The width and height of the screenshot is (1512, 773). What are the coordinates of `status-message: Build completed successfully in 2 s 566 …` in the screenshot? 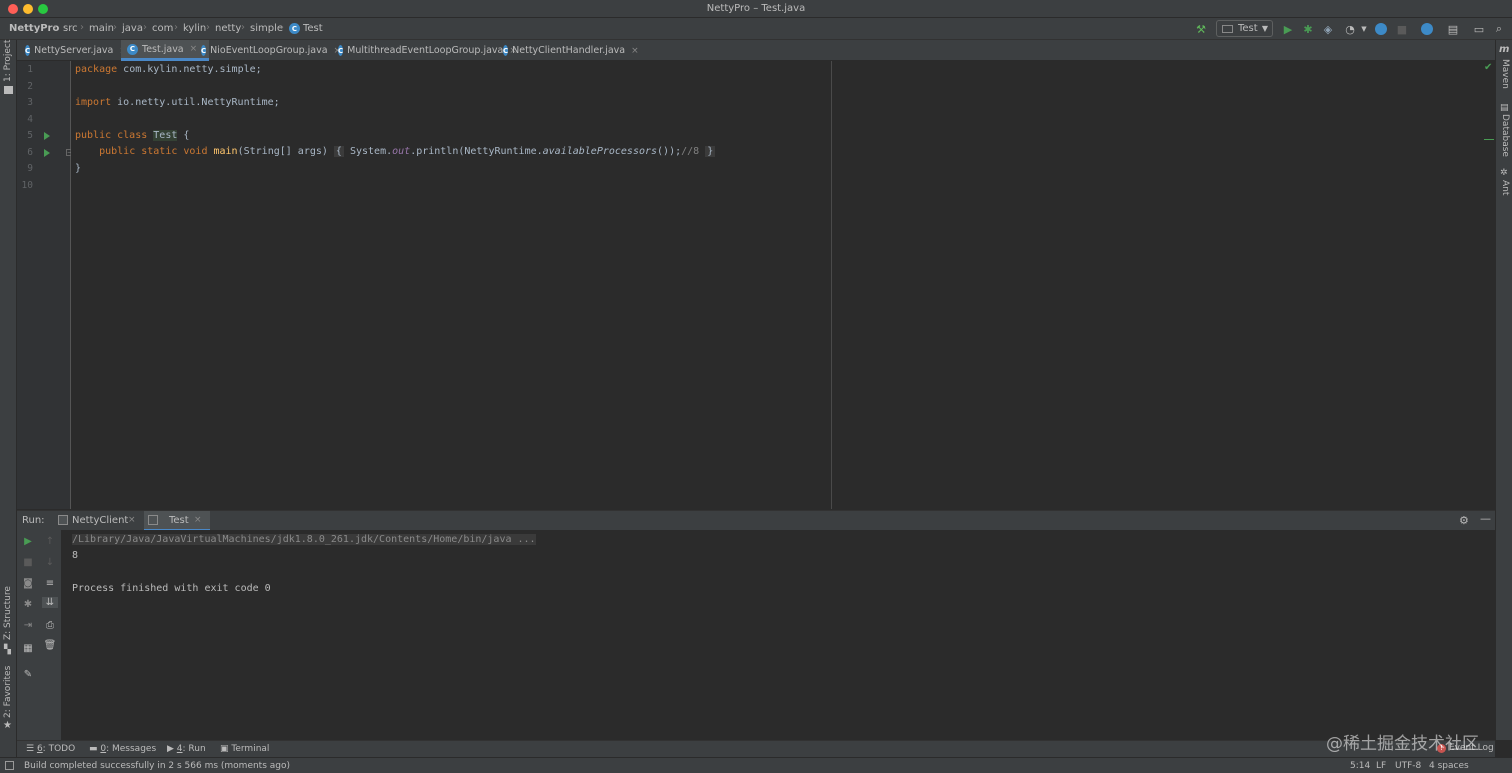 It's located at (157, 766).